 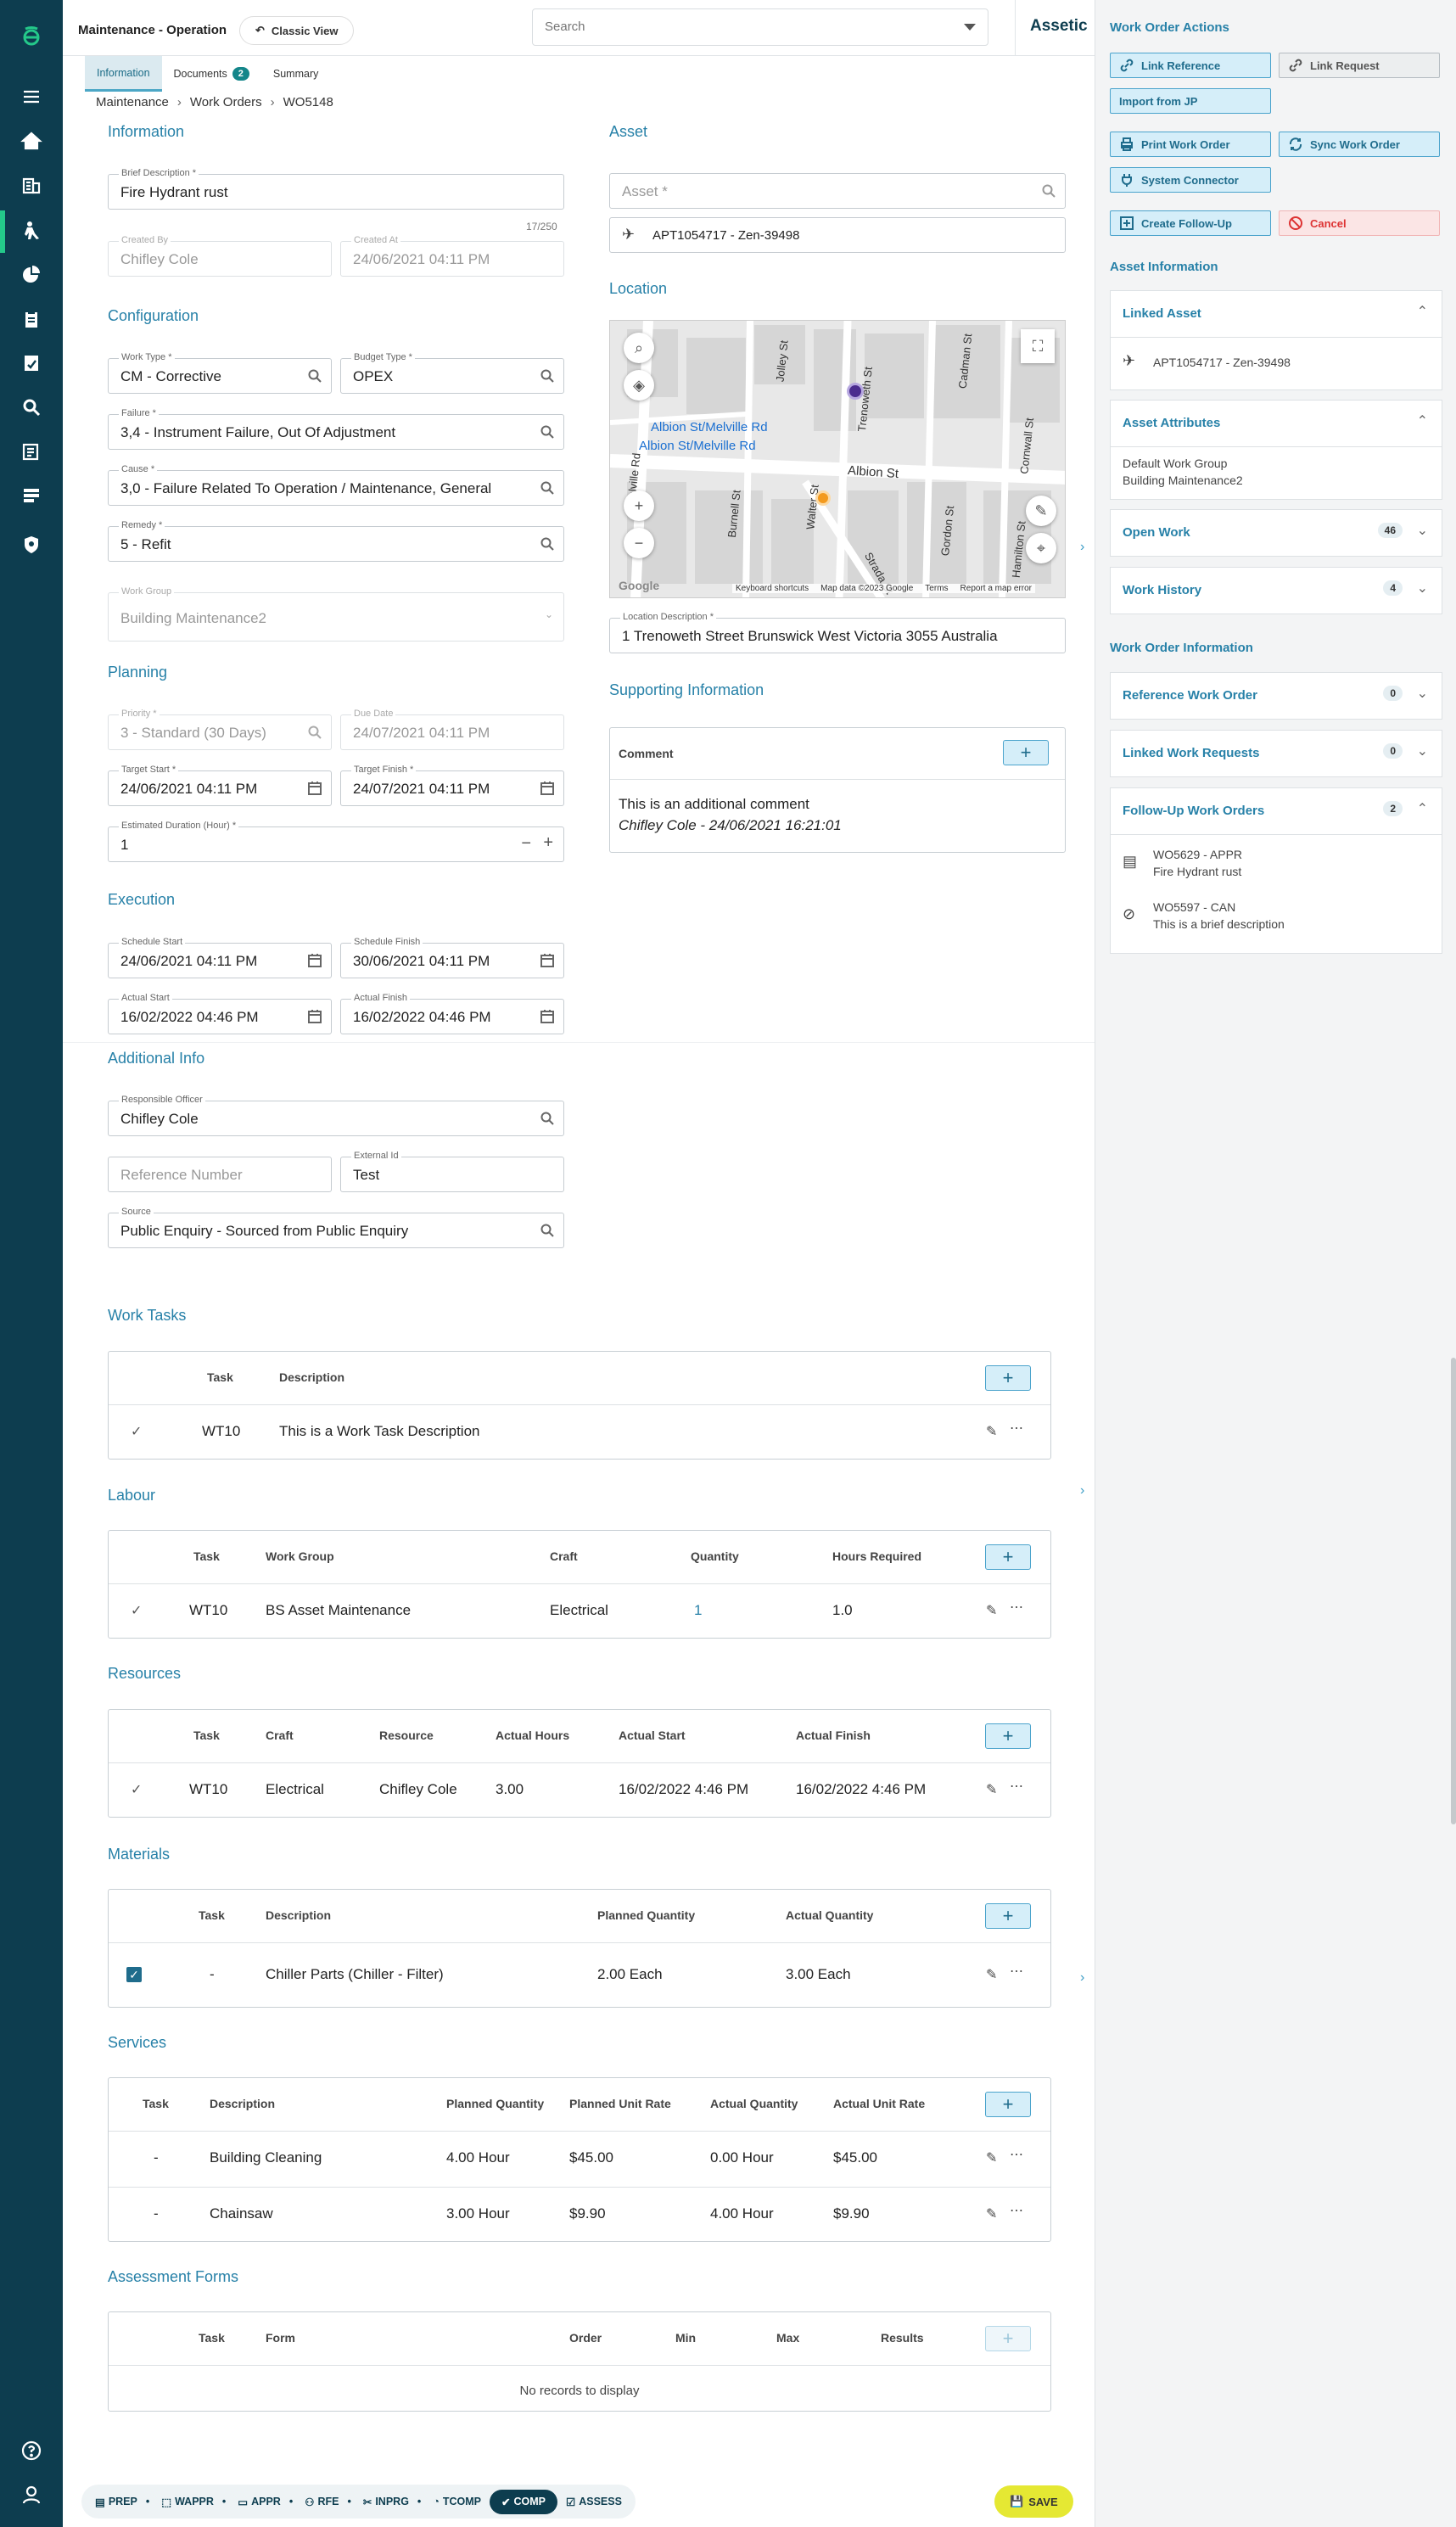 I want to click on tab-summary: Summary, so click(x=296, y=74).